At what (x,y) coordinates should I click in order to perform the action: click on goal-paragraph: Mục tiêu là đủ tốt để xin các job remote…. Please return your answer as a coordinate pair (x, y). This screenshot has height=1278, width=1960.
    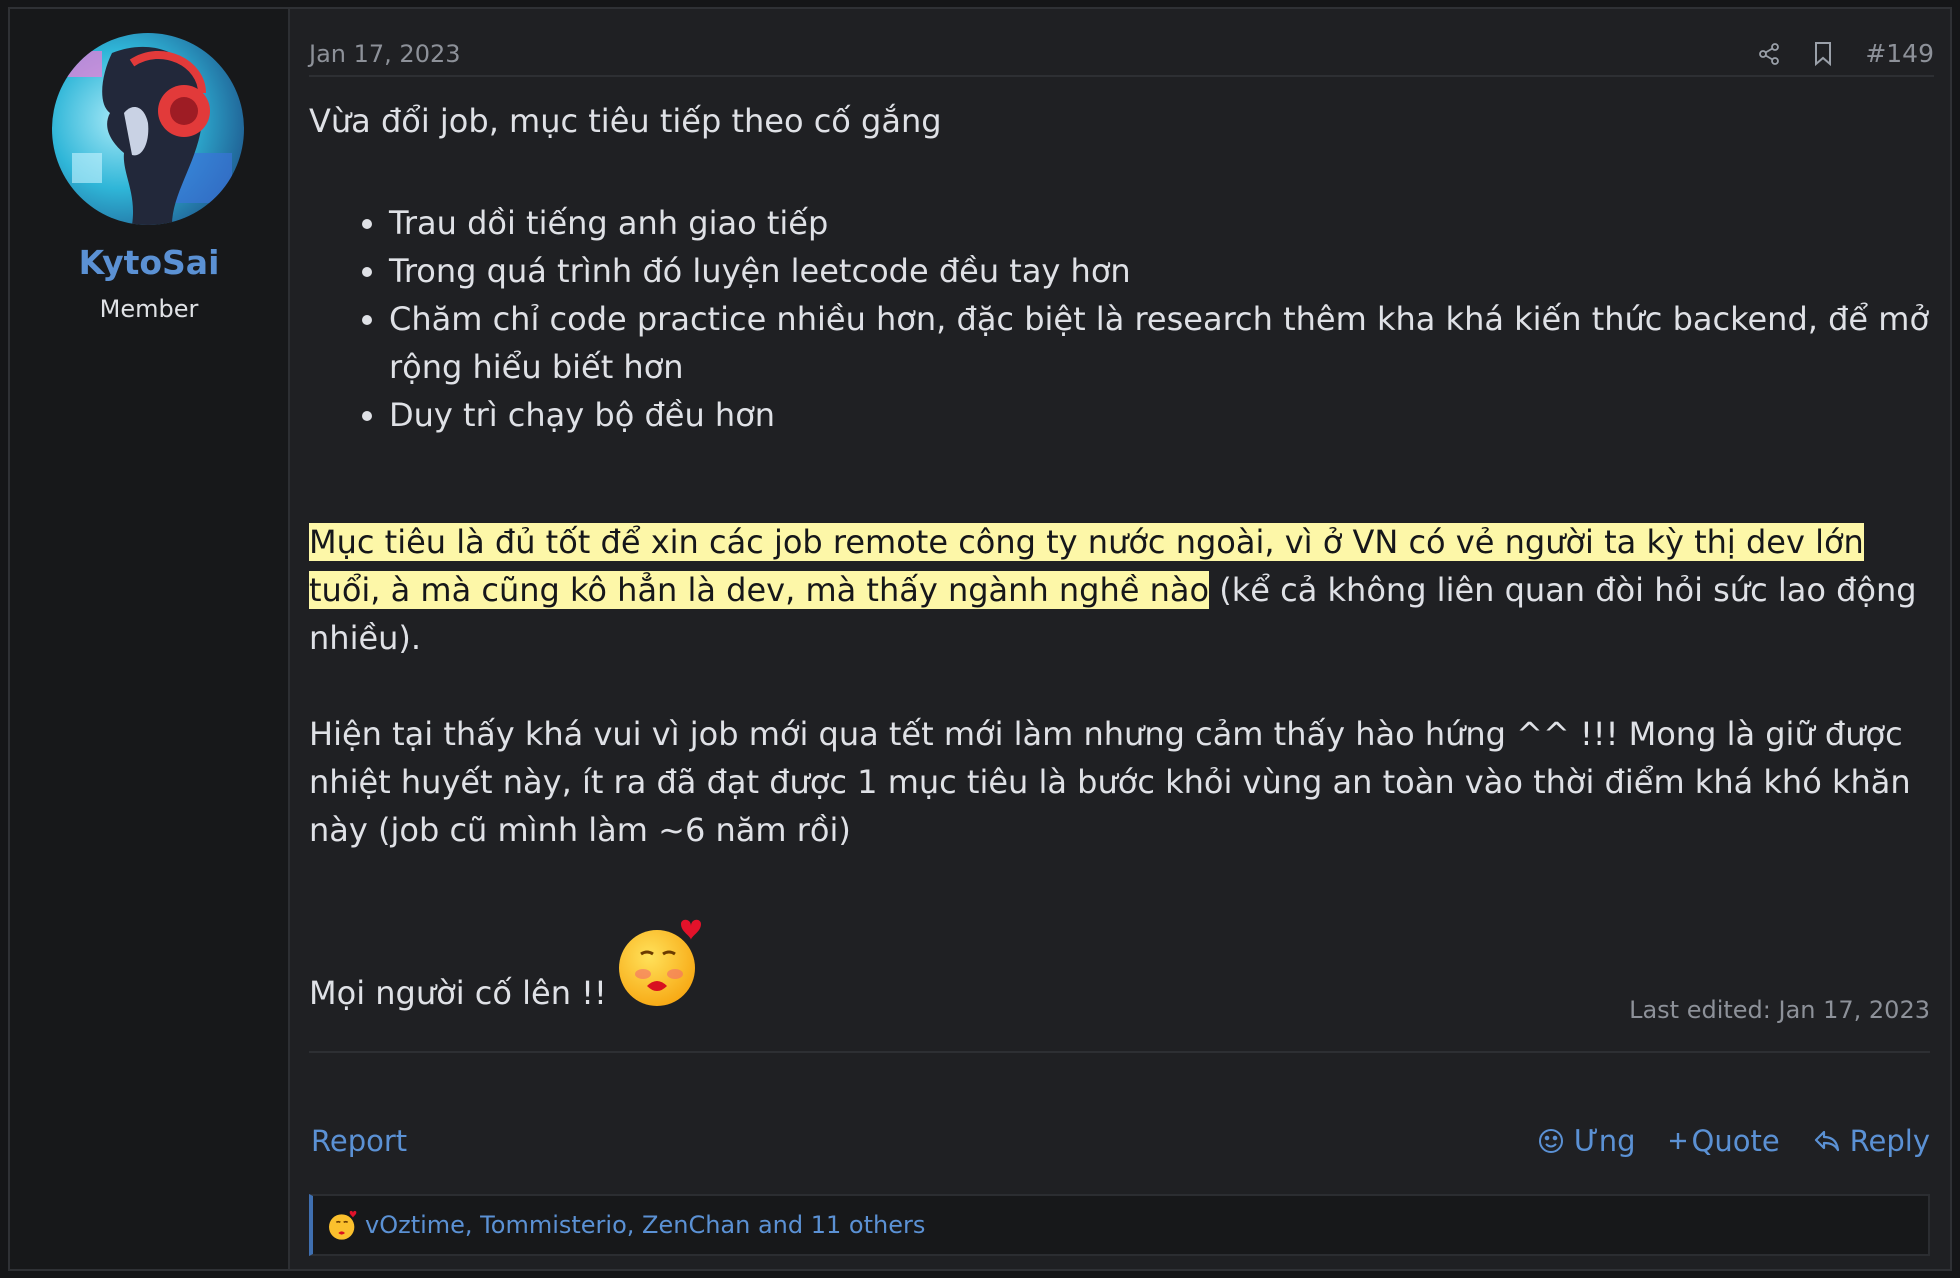
    Looking at the image, I should click on (1119, 590).